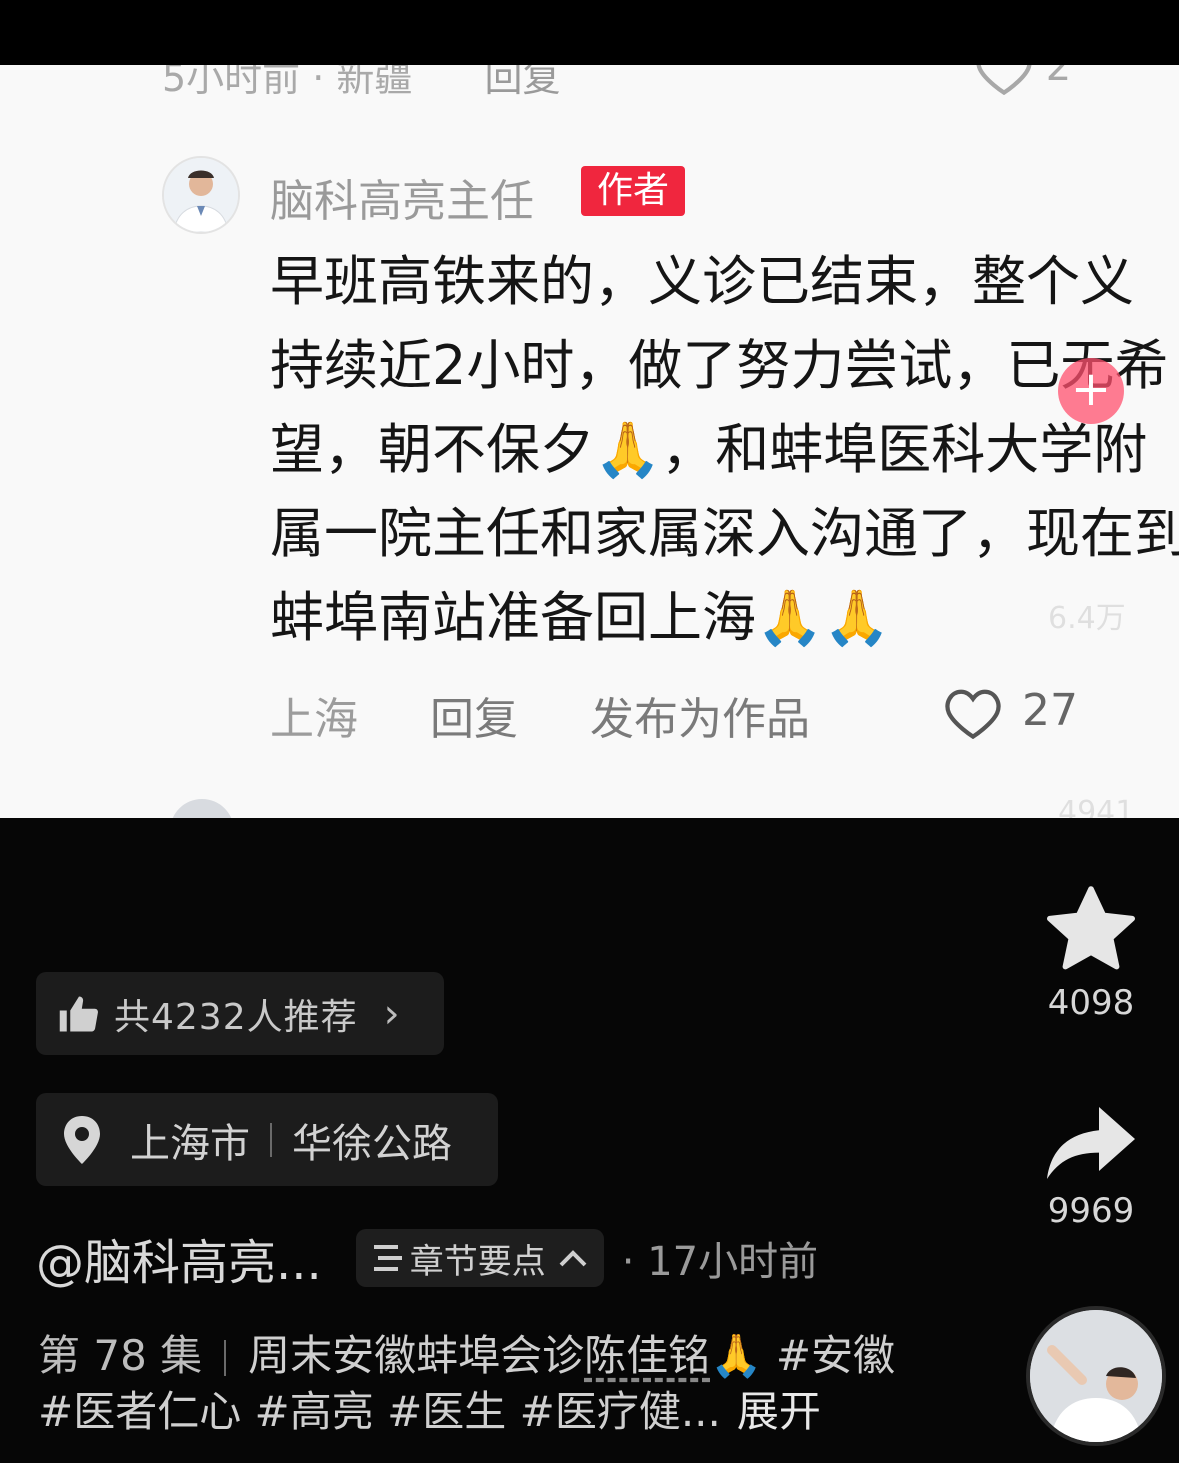 The width and height of the screenshot is (1179, 1463). I want to click on music-disc-avatar, so click(1096, 1376).